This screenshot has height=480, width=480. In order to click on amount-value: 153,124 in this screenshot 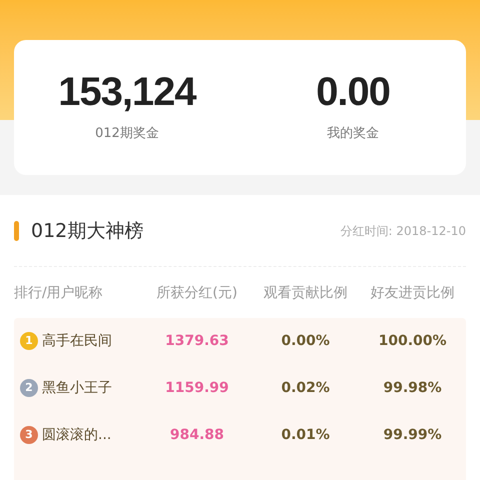, I will do `click(127, 92)`.